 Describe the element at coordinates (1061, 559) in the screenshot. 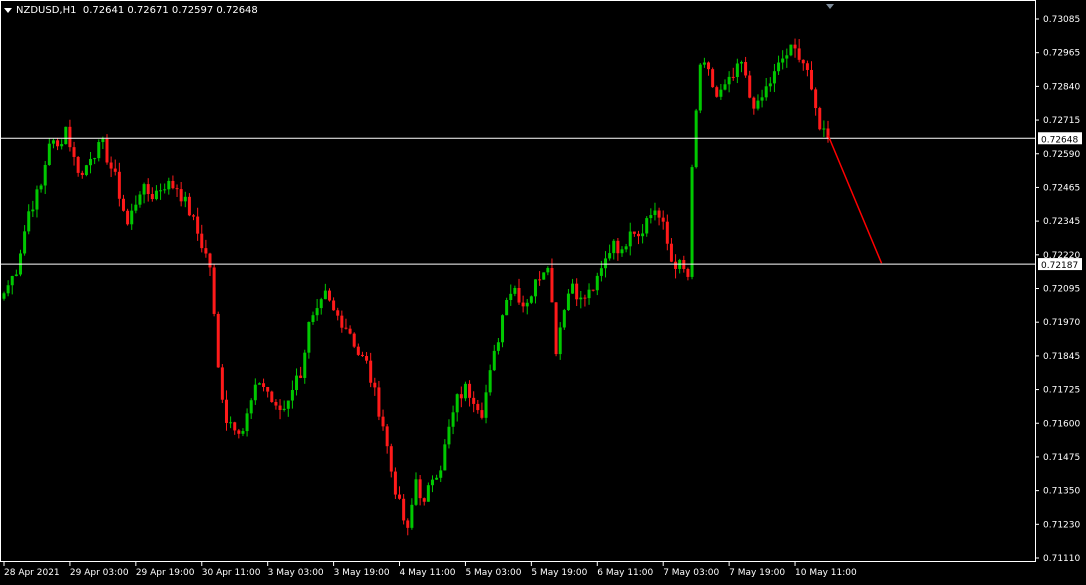

I see `y-tick-label: 0.71110` at that location.